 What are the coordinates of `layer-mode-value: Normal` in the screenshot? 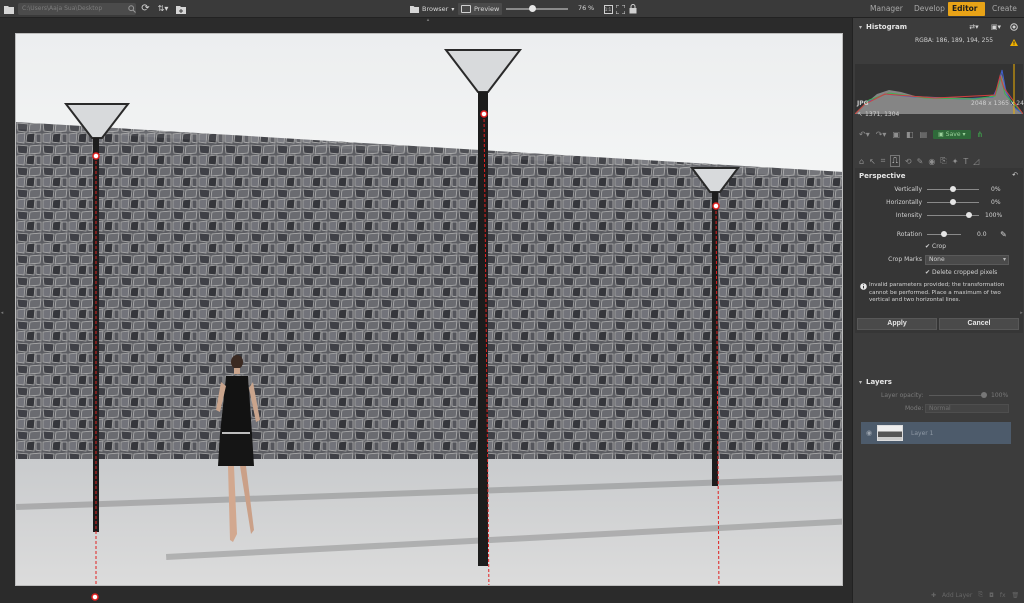 It's located at (940, 408).